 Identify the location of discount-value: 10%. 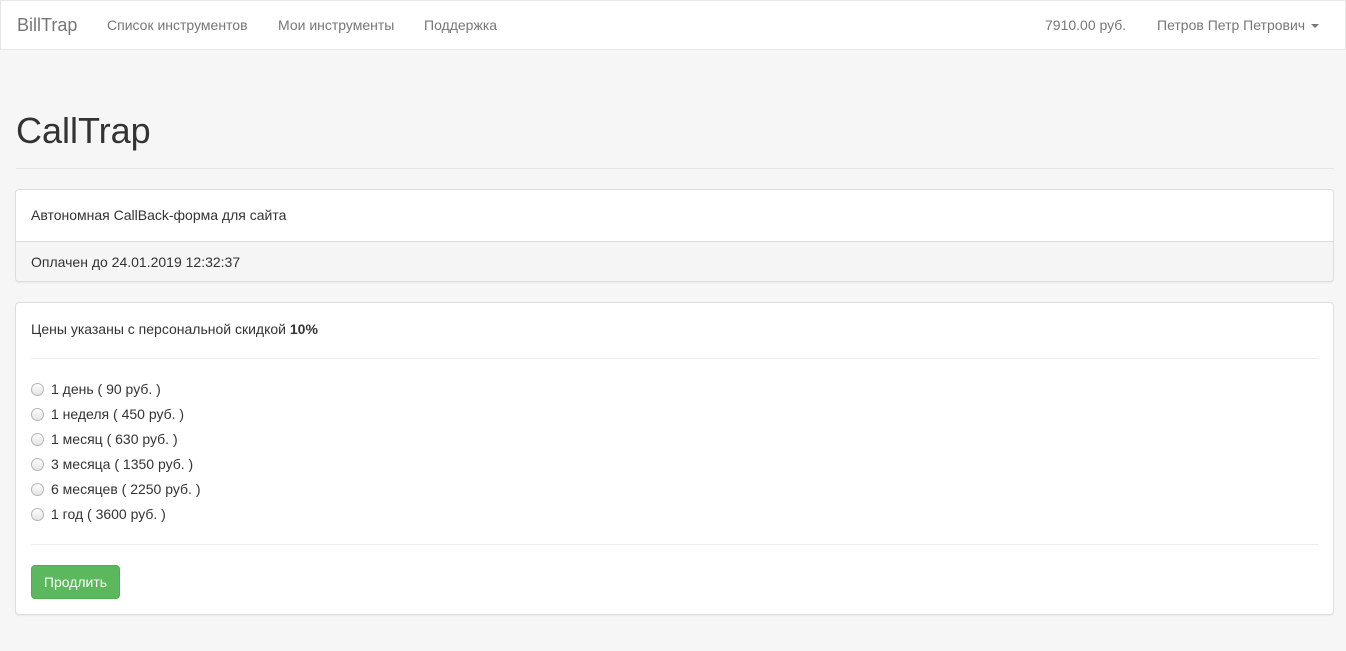
(303, 329).